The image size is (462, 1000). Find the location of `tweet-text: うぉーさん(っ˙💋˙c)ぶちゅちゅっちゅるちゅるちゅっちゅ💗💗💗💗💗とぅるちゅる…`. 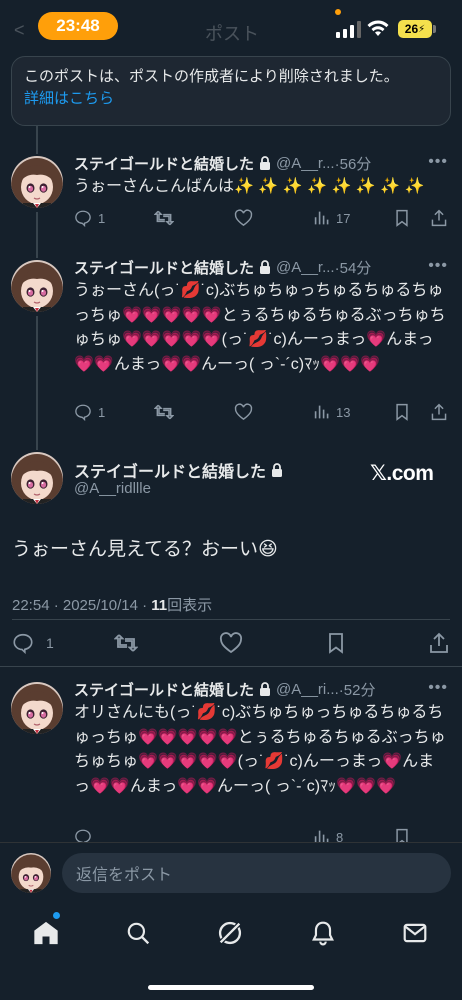

tweet-text: うぉーさん(っ˙💋˙c)ぶちゅちゅっちゅるちゅるちゅっちゅ💗💗💗💗💗とぅるちゅる… is located at coordinates (260, 327).